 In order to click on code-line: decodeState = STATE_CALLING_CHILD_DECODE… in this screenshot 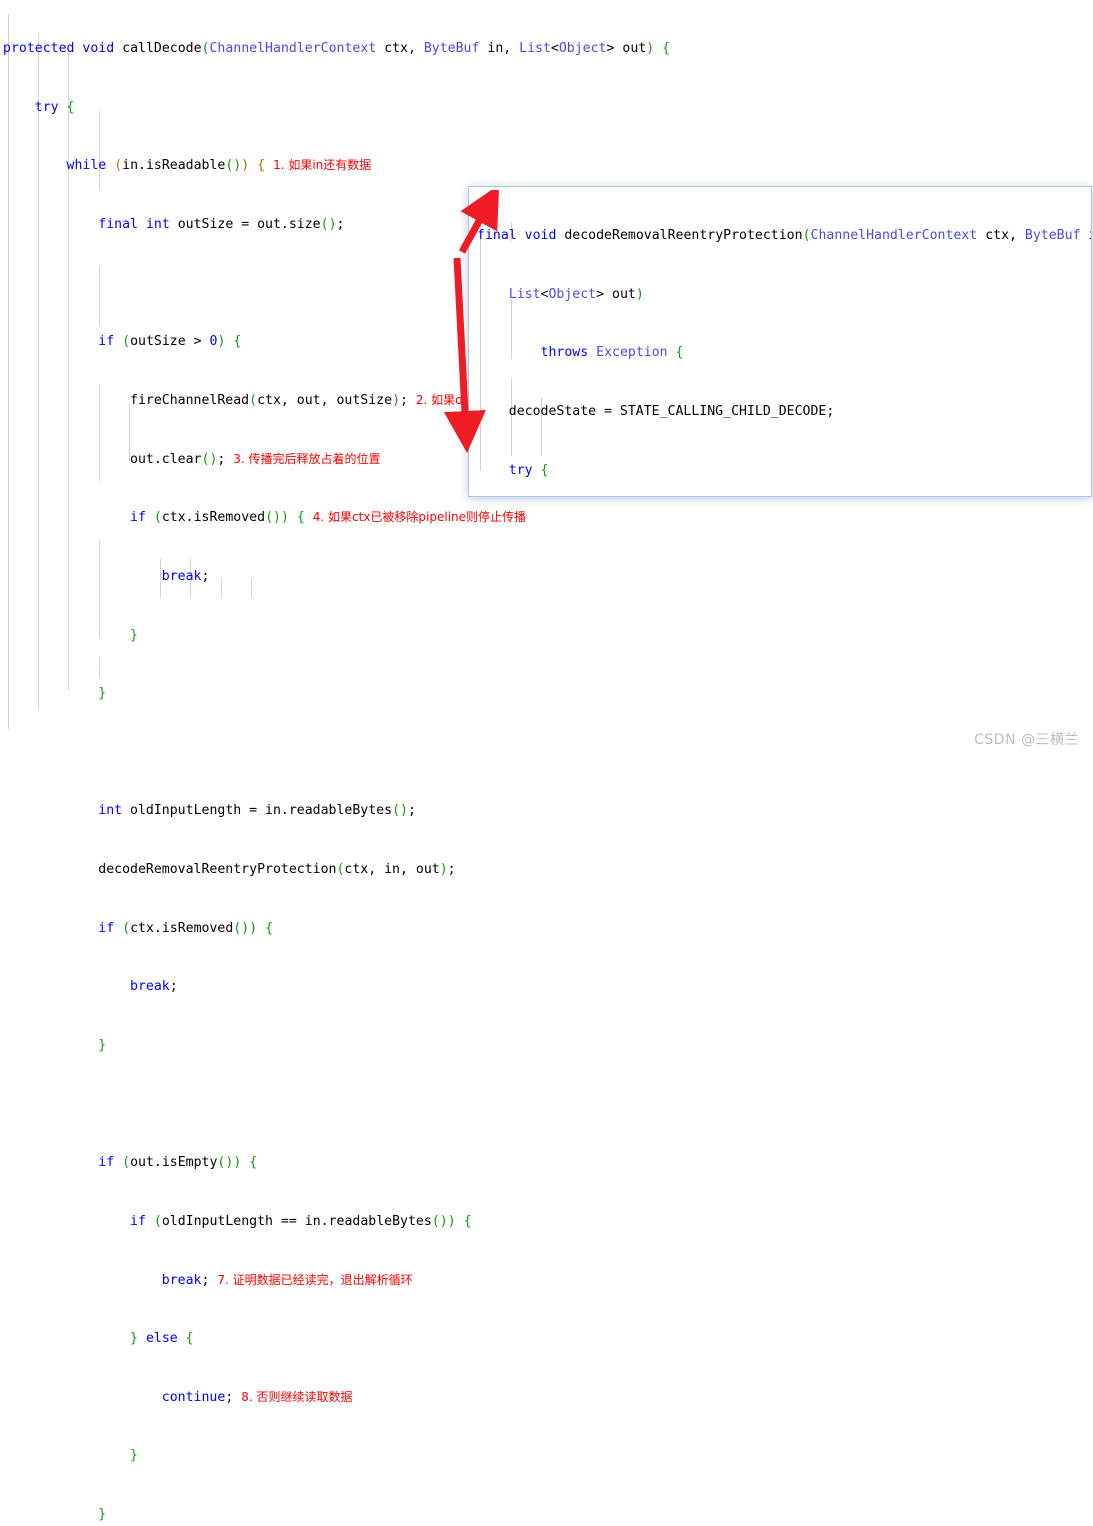, I will do `click(656, 412)`.